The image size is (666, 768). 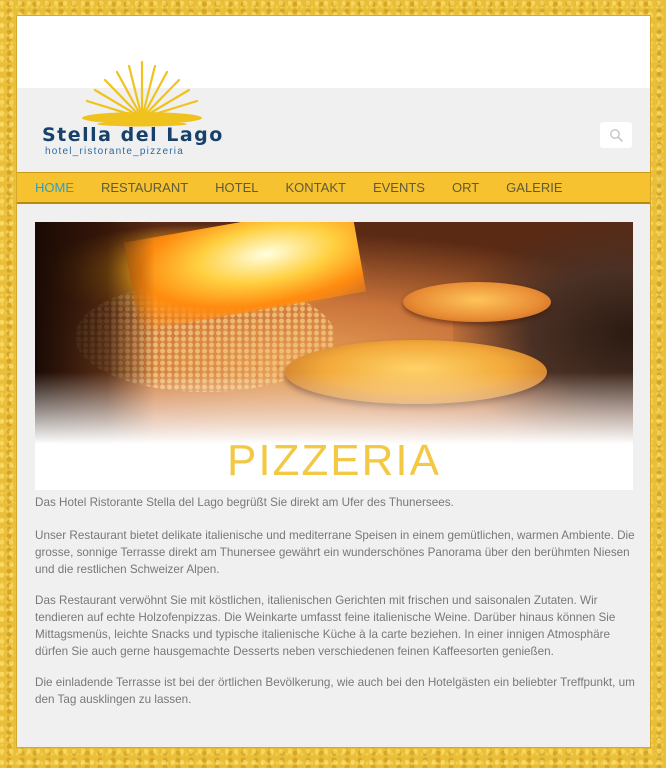 What do you see at coordinates (534, 187) in the screenshot?
I see `nav-item-galerie: GALERIE` at bounding box center [534, 187].